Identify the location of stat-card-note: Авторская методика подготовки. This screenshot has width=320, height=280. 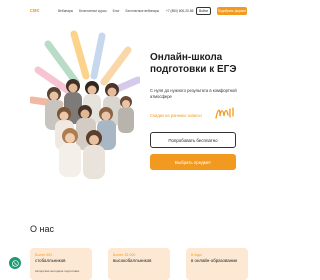
(57, 271).